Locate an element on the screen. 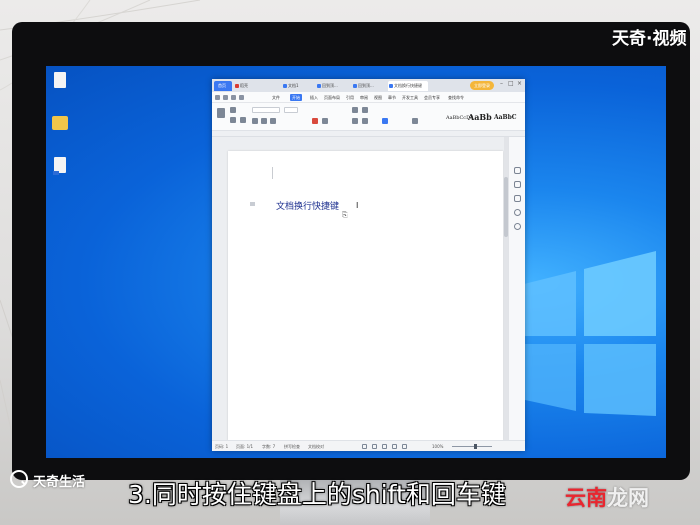  paste-icon is located at coordinates (221, 113).